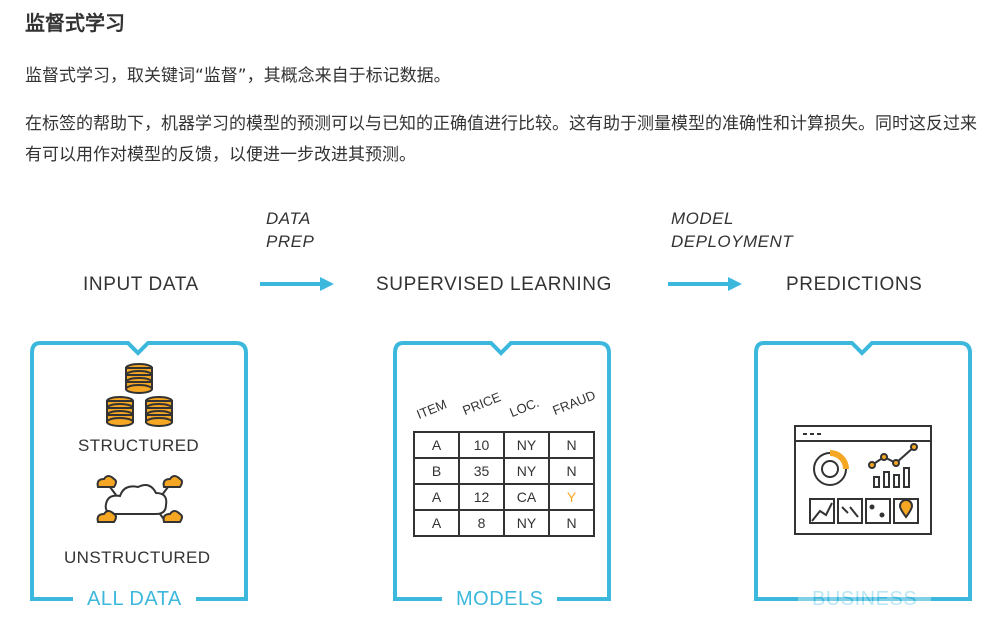 The width and height of the screenshot is (1007, 633). Describe the element at coordinates (137, 557) in the screenshot. I see `unstructured-label: UNSTRUCTURED` at that location.